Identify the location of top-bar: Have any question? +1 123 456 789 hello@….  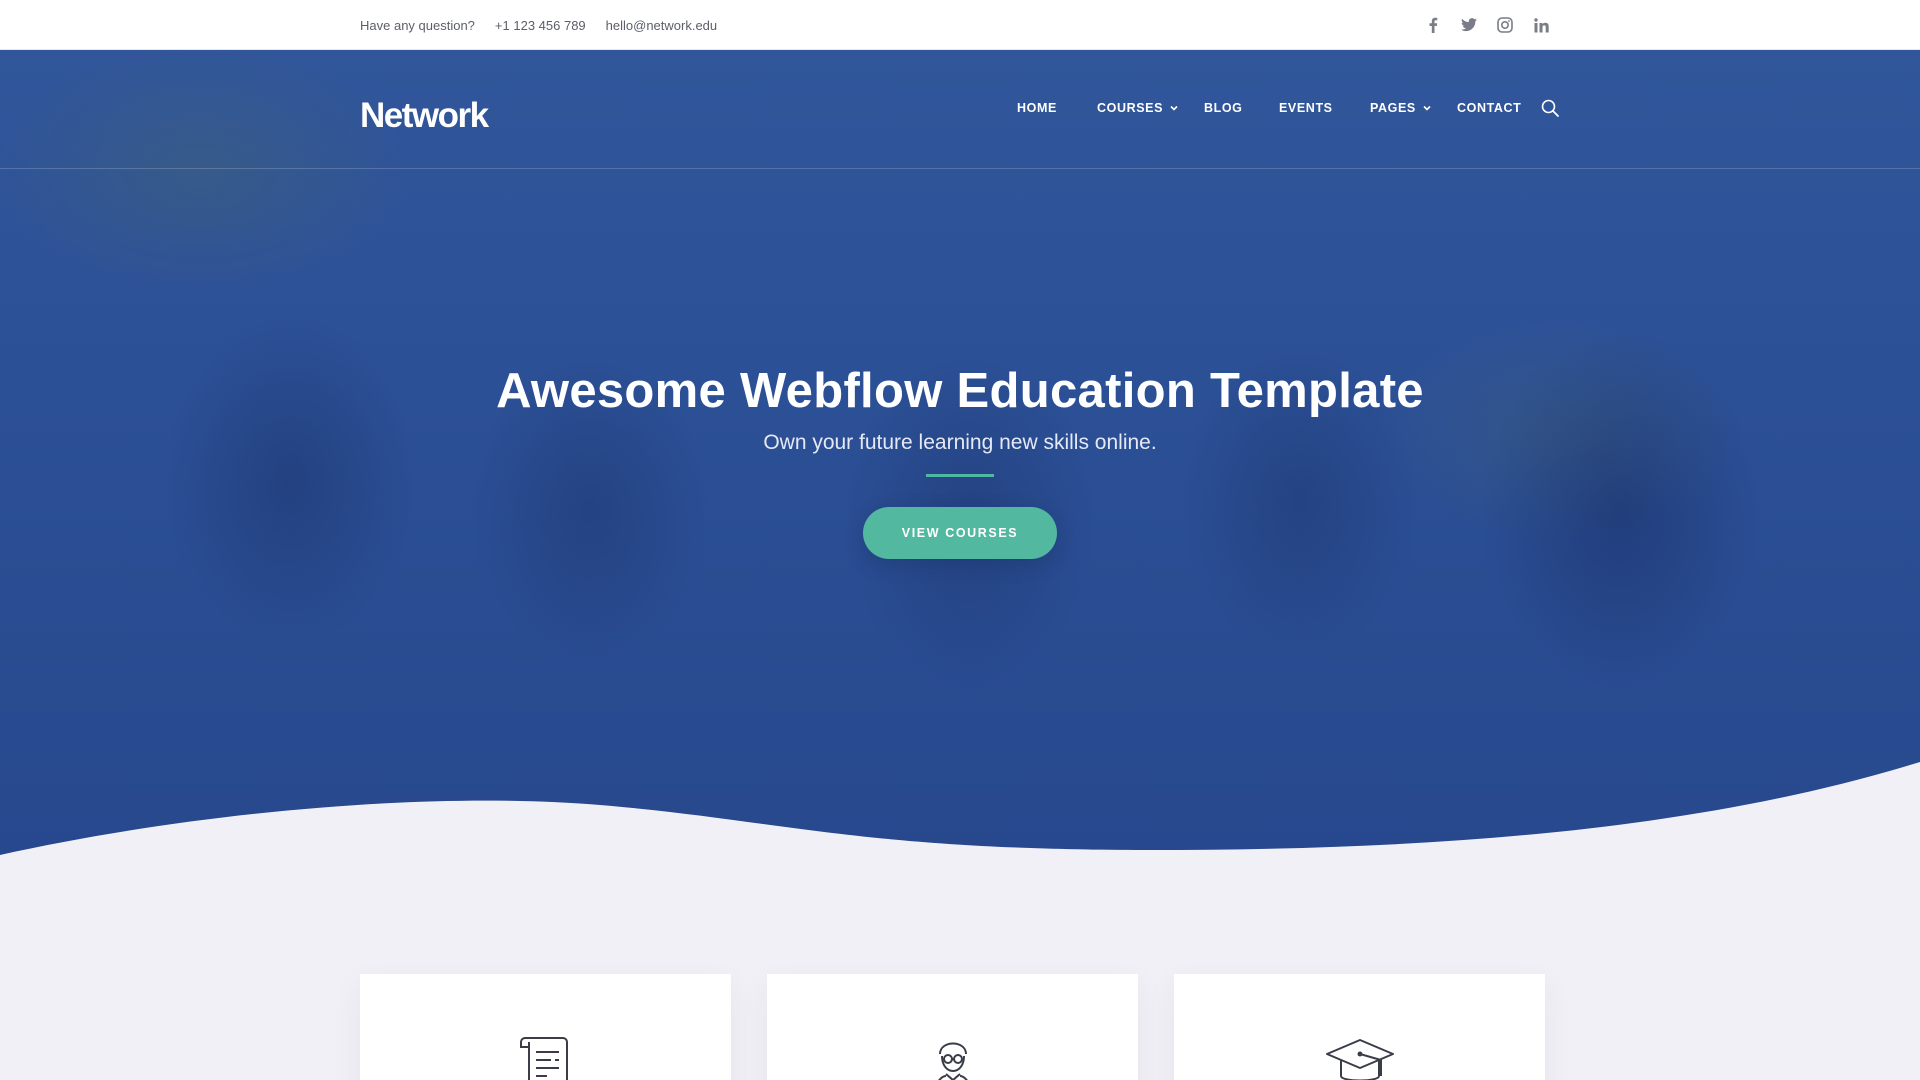
(960, 25).